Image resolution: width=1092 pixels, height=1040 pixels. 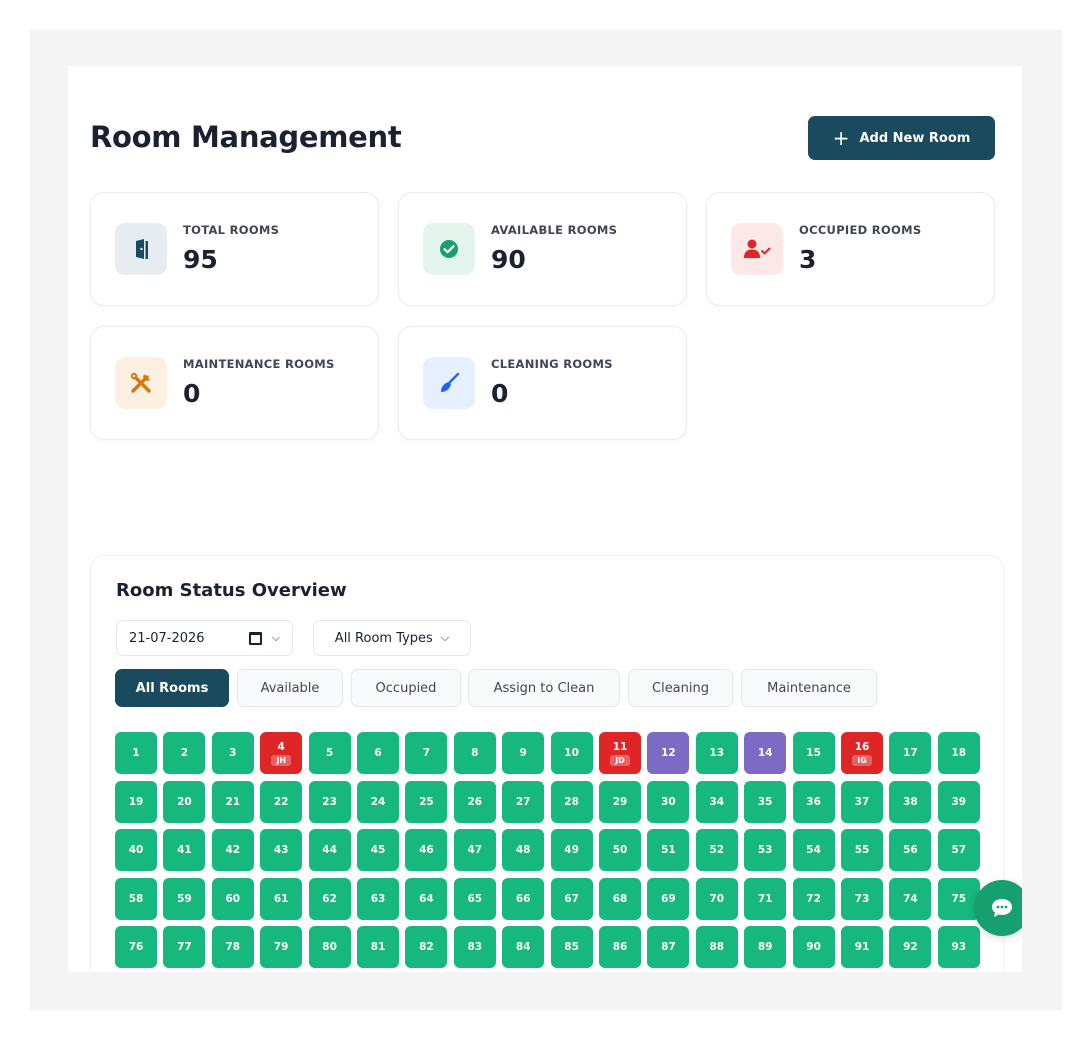 I want to click on room-tile-89: 89, so click(x=765, y=947).